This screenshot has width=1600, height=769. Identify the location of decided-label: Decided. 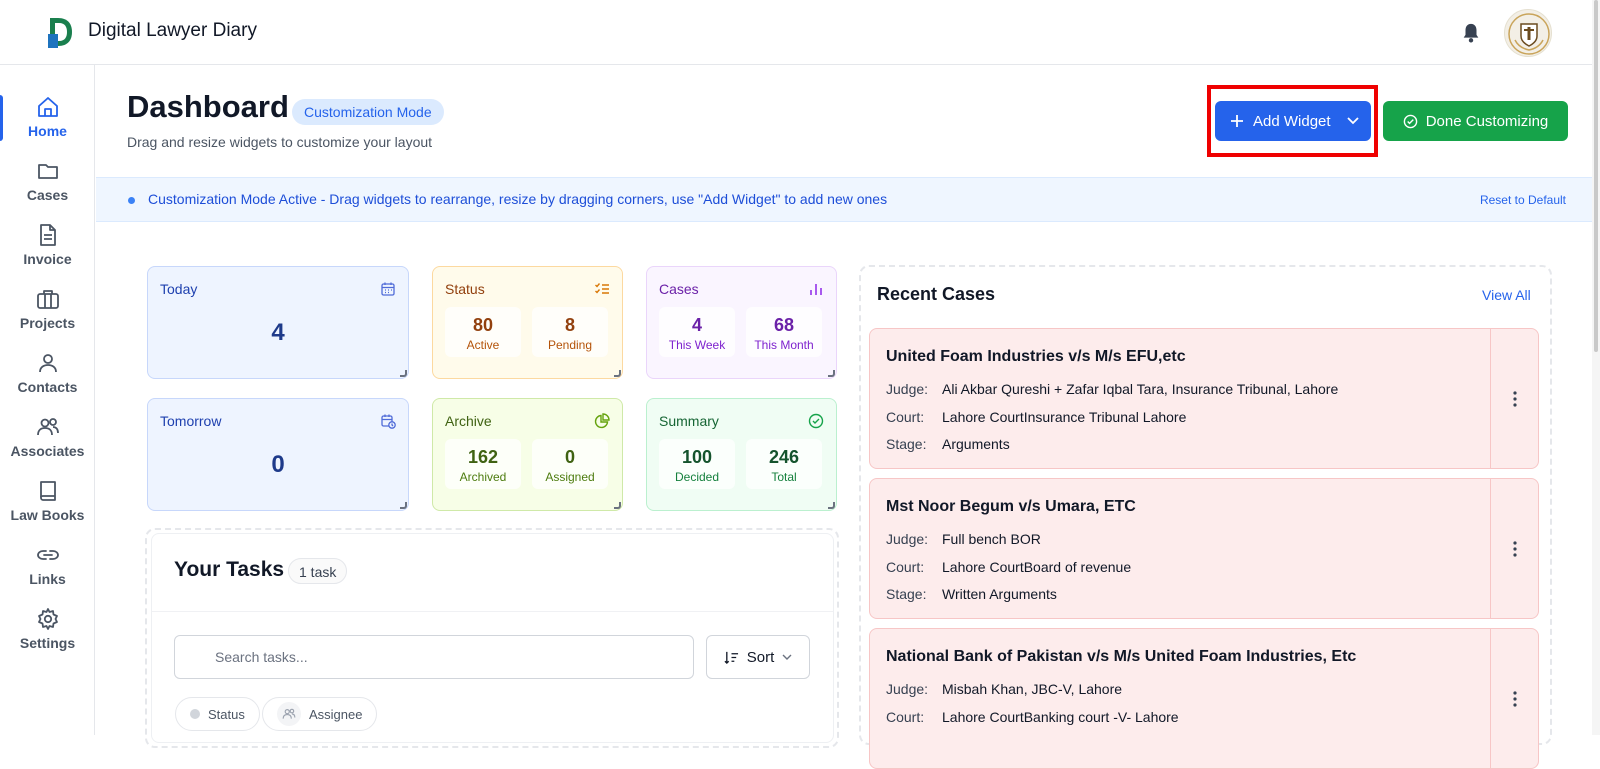
(697, 477).